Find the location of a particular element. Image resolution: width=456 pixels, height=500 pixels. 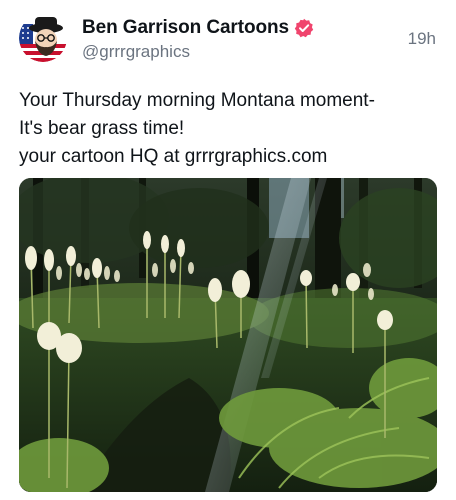

avatar is located at coordinates (43, 38).